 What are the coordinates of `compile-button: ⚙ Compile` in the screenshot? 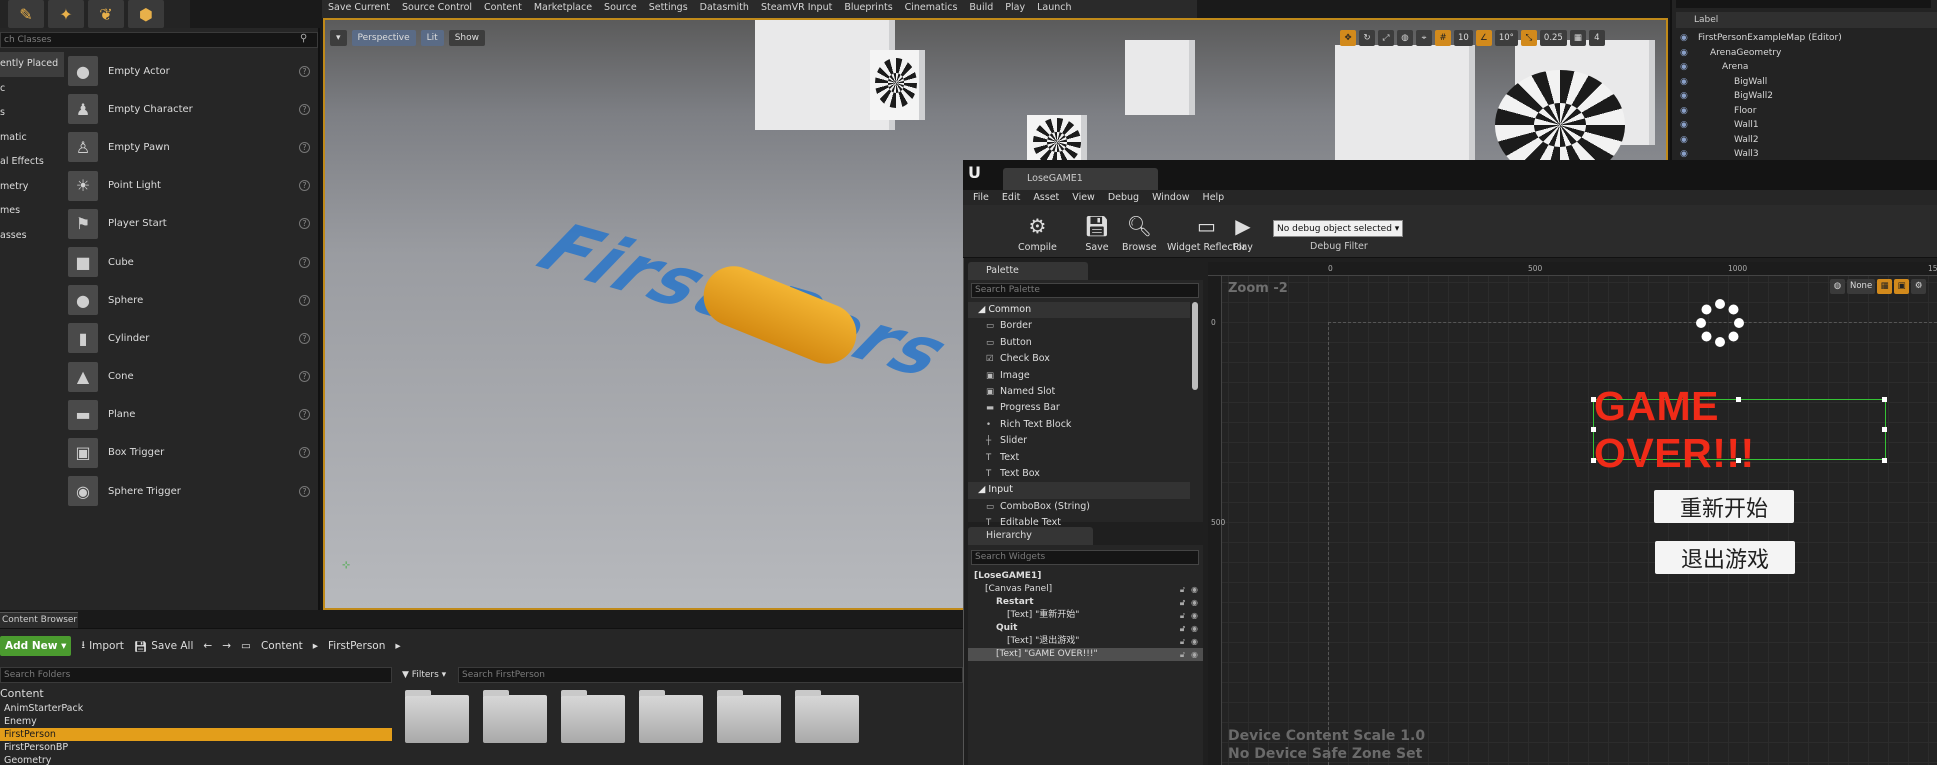 It's located at (1037, 231).